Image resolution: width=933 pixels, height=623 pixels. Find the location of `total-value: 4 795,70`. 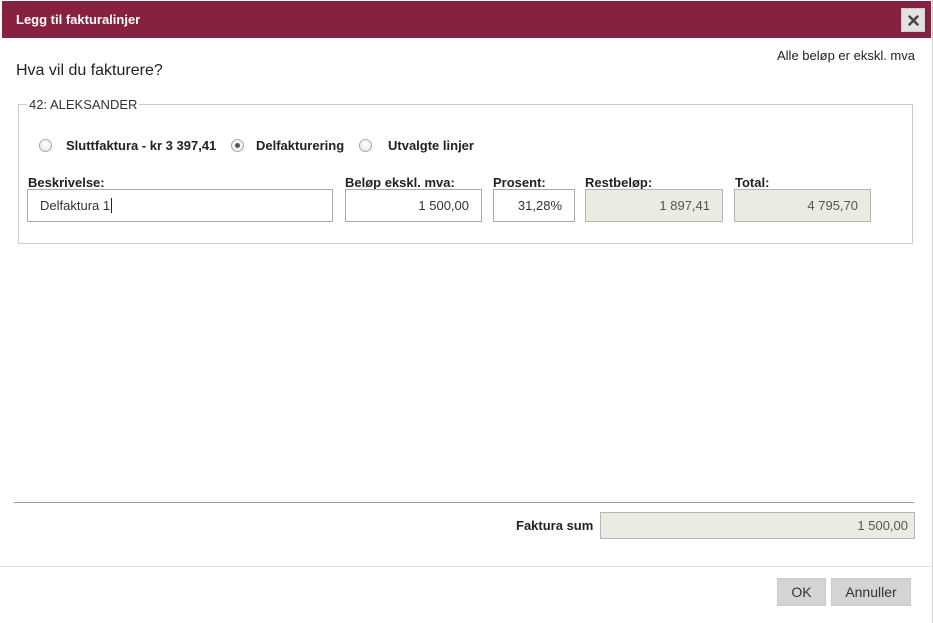

total-value: 4 795,70 is located at coordinates (832, 205).